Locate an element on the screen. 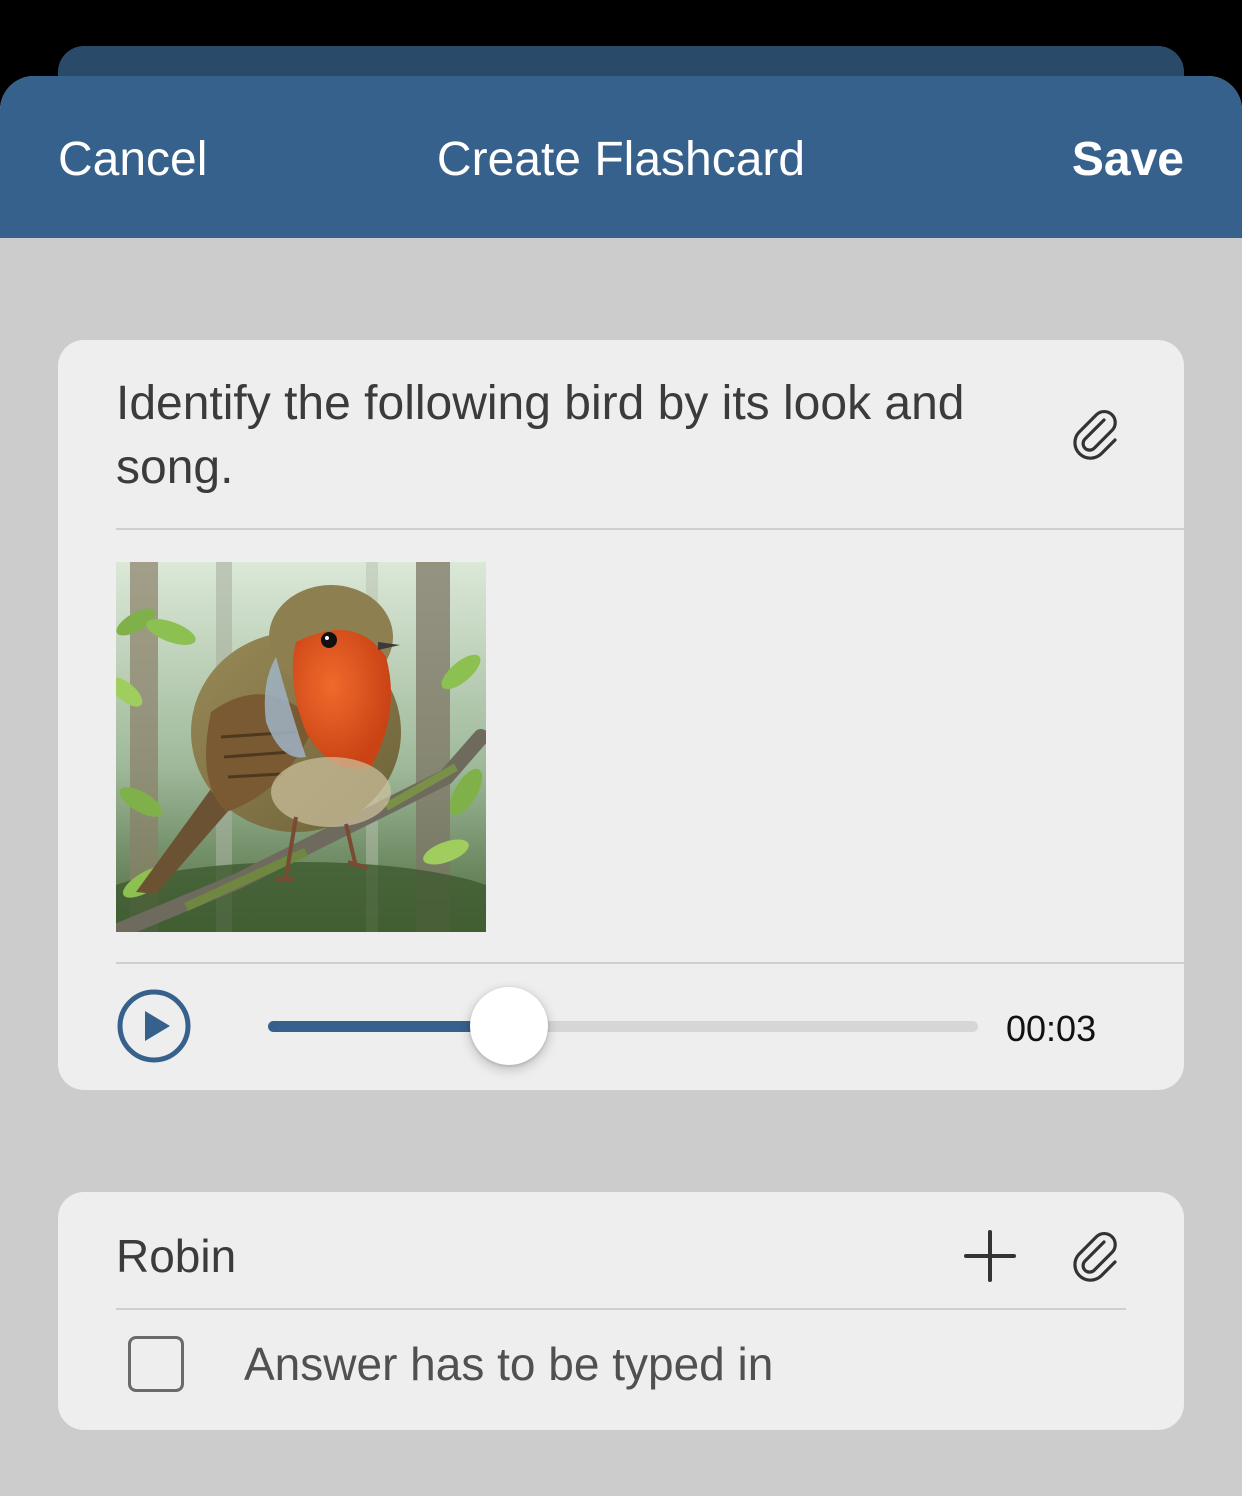  typed-answer-label: Answer has to be typed in is located at coordinates (508, 1364).